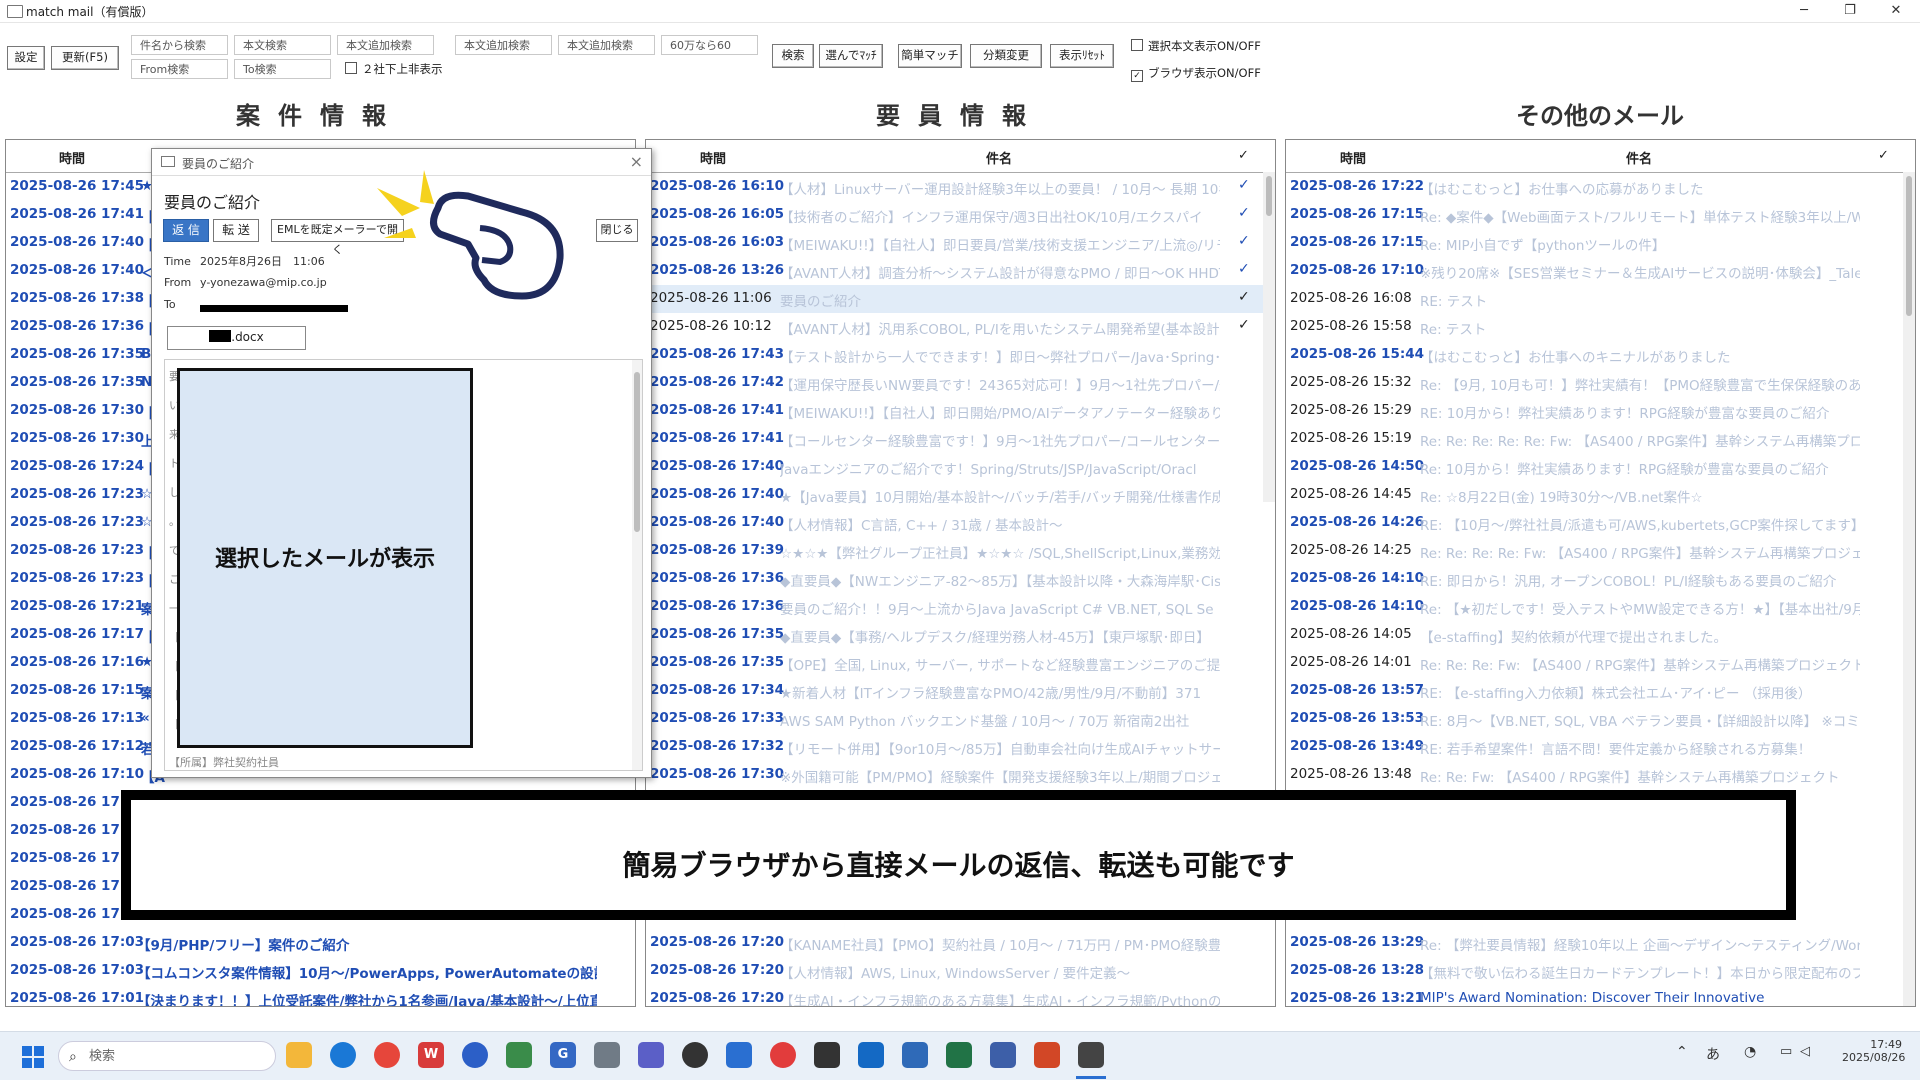 The image size is (1920, 1080). I want to click on easy-match-button: 簡単マッチ, so click(930, 56).